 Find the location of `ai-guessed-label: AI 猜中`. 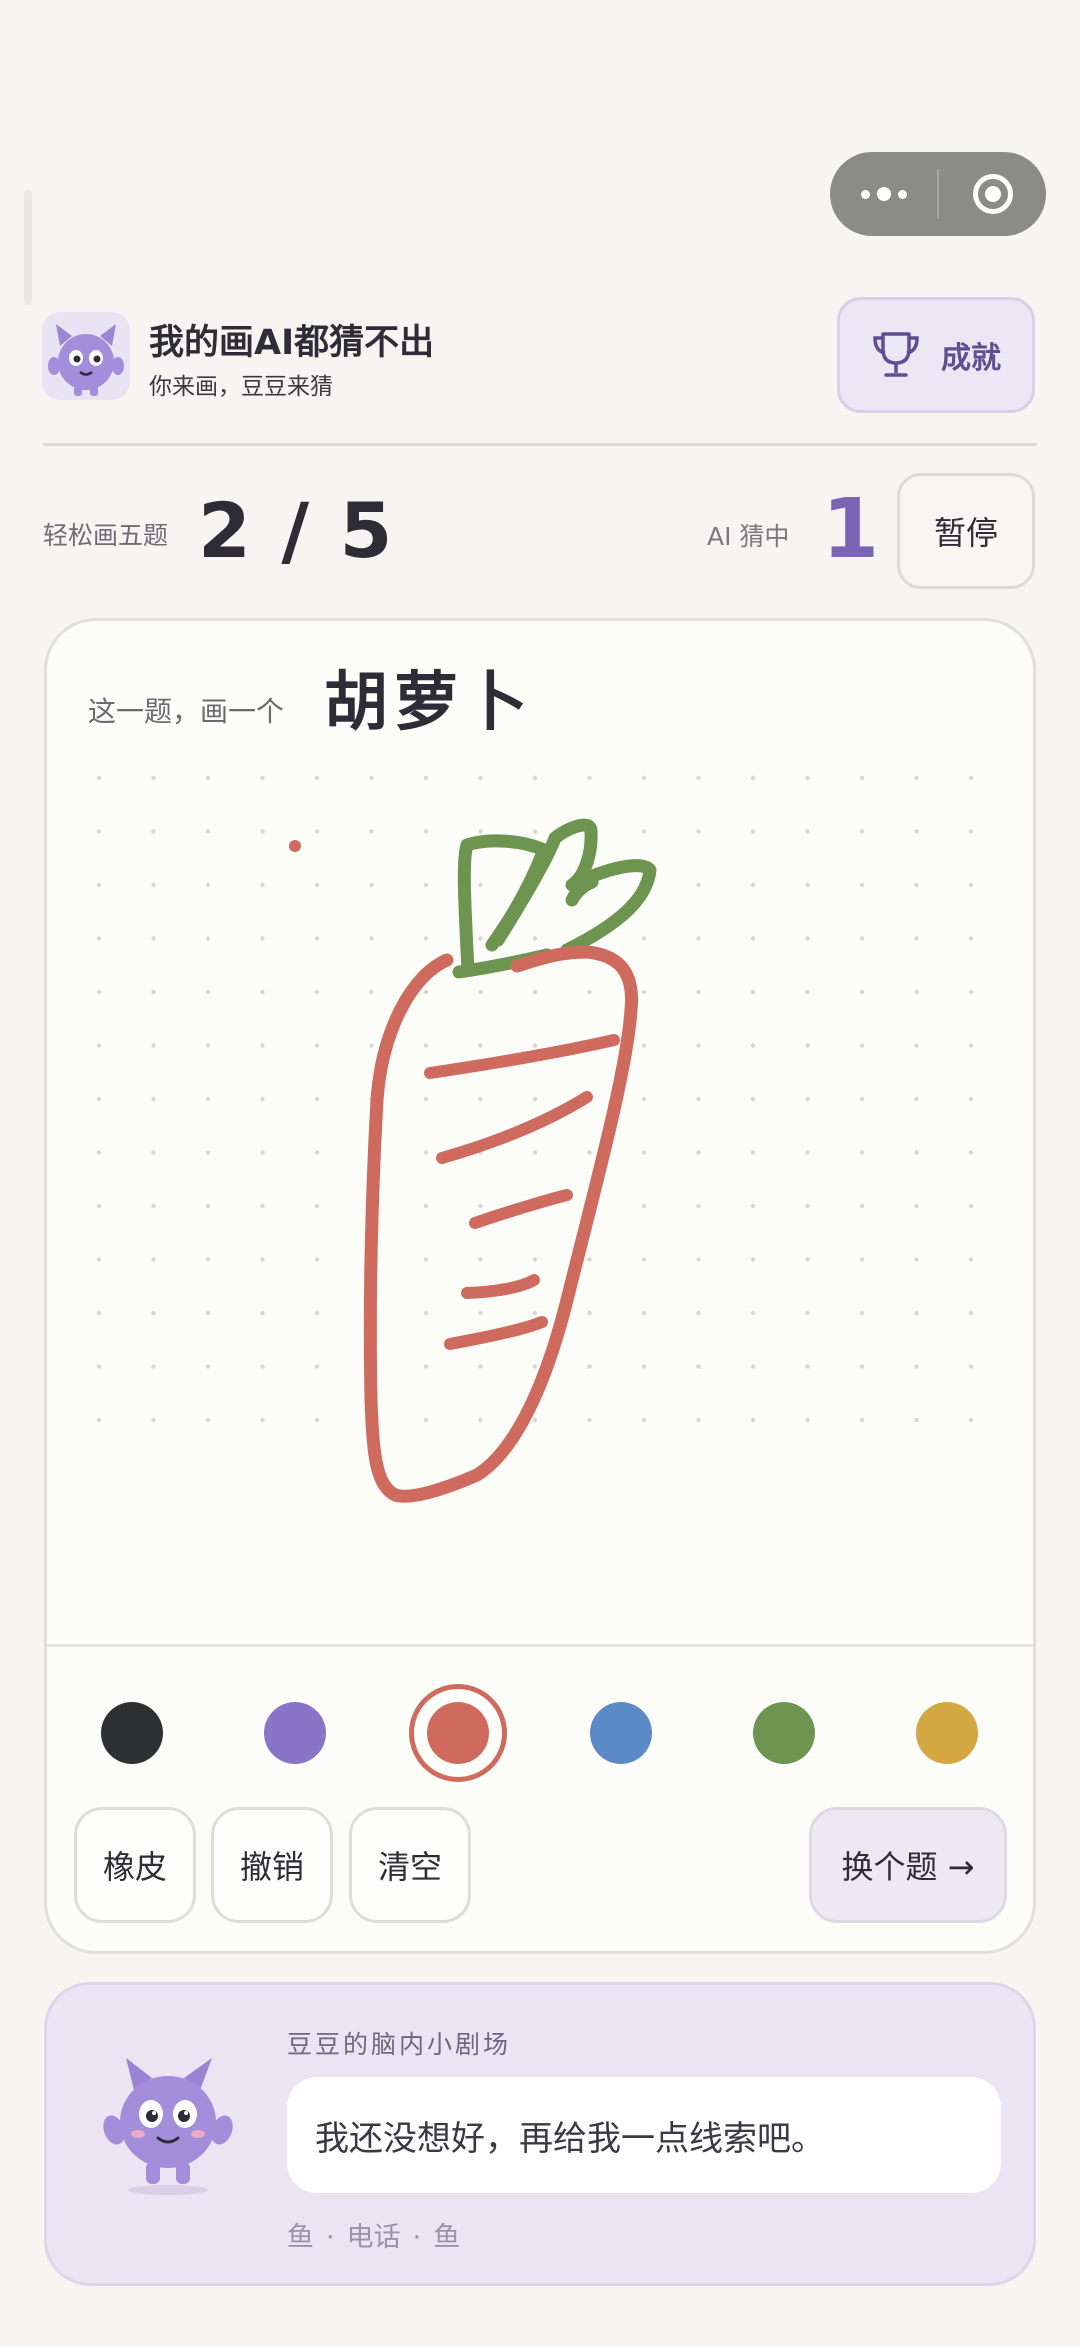

ai-guessed-label: AI 猜中 is located at coordinates (748, 536).